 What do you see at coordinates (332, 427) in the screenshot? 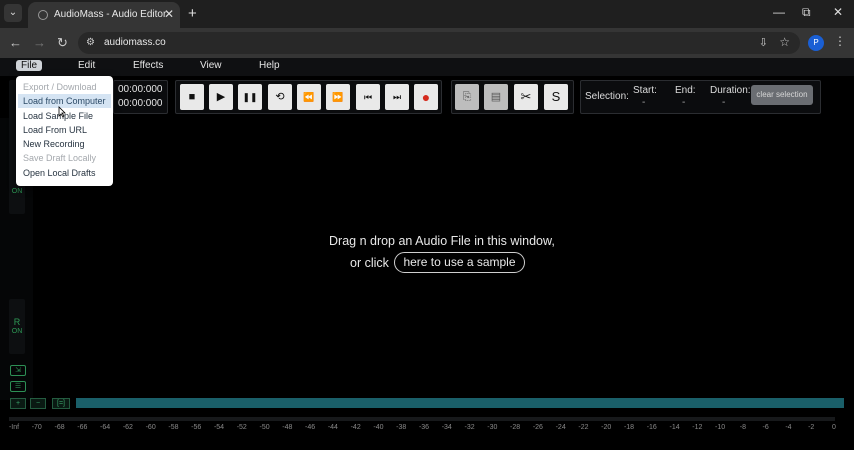
I see `db-tick-label: -44` at bounding box center [332, 427].